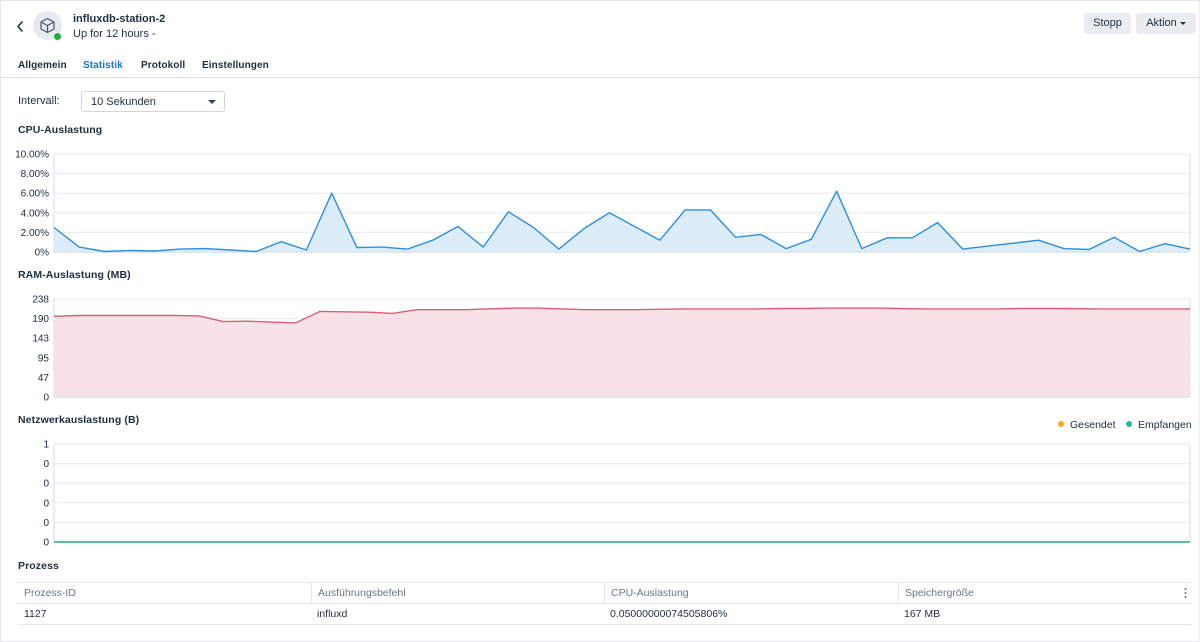  I want to click on y-tick-label: 2.00%, so click(35, 233).